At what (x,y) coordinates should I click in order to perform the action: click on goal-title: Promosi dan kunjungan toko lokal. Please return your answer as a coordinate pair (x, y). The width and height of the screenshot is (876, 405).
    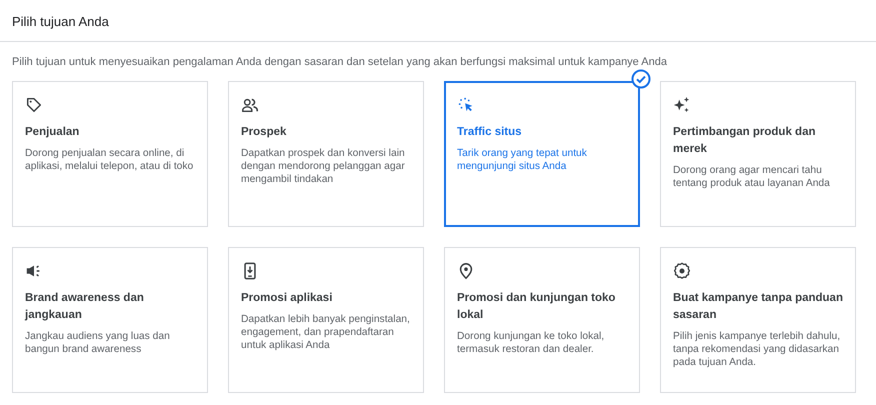
    Looking at the image, I should click on (536, 307).